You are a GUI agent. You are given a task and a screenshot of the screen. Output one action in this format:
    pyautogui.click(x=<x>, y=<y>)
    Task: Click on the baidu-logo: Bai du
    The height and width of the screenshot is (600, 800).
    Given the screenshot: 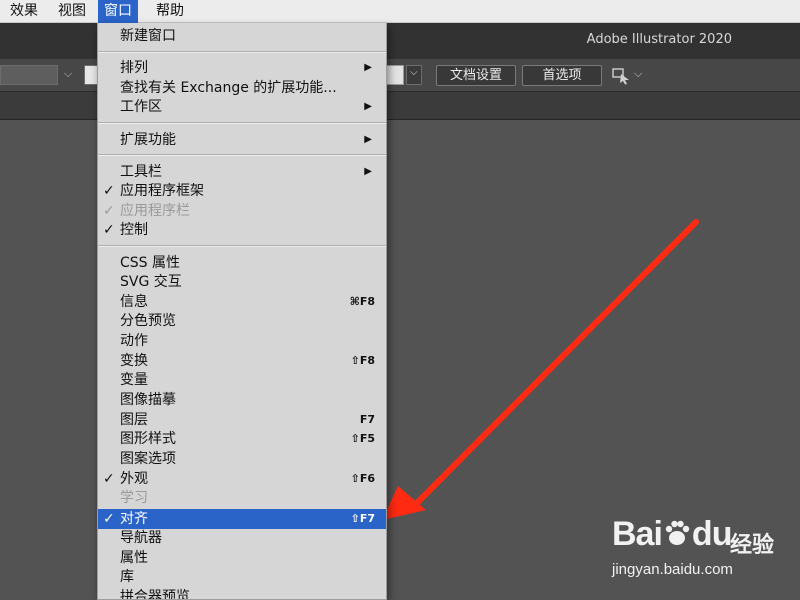 What is the action you would take?
    pyautogui.click(x=672, y=534)
    